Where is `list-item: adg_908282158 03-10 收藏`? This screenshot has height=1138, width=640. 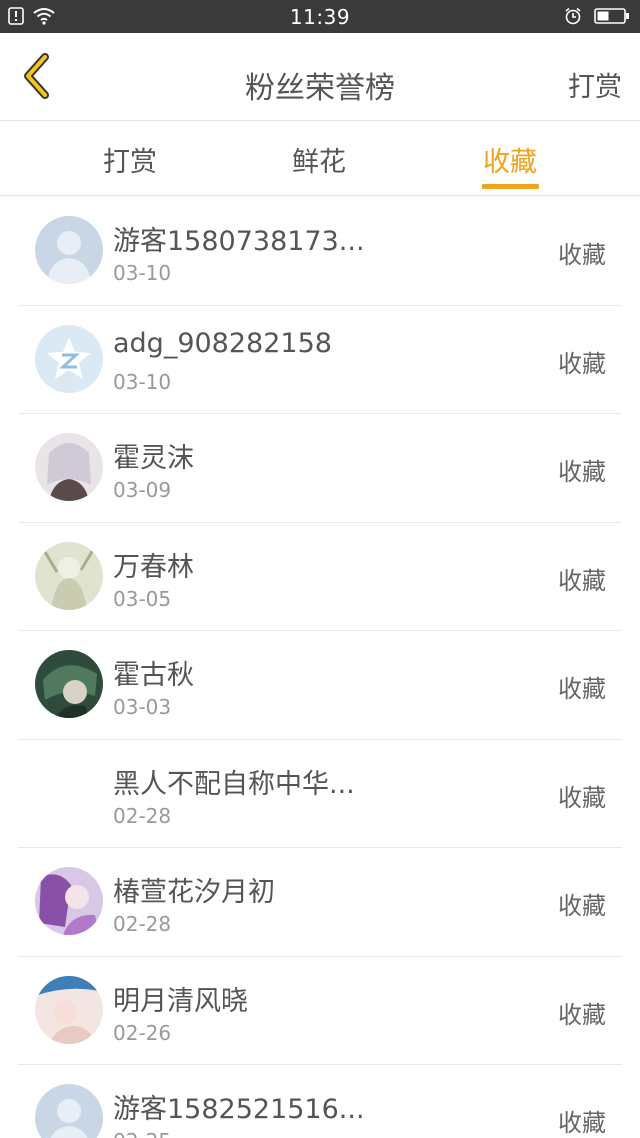 list-item: adg_908282158 03-10 收藏 is located at coordinates (320, 360).